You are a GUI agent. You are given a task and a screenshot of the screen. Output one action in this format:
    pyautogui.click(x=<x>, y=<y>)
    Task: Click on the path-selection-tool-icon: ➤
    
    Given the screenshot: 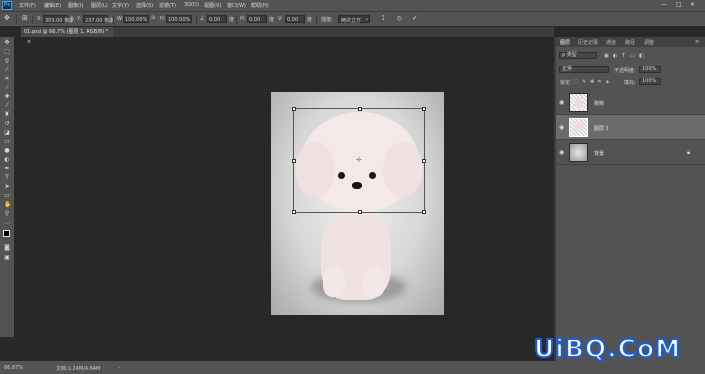 What is the action you would take?
    pyautogui.click(x=7, y=187)
    